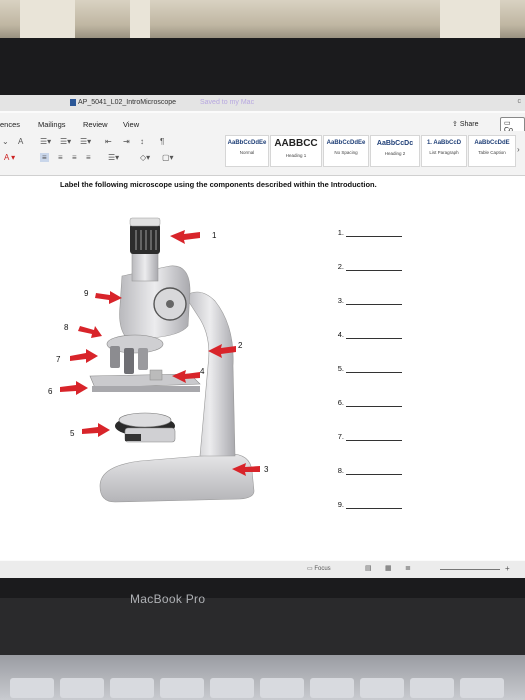 The height and width of the screenshot is (700, 525). What do you see at coordinates (247, 143) in the screenshot?
I see `style-sample: AaBbCcDdEe` at bounding box center [247, 143].